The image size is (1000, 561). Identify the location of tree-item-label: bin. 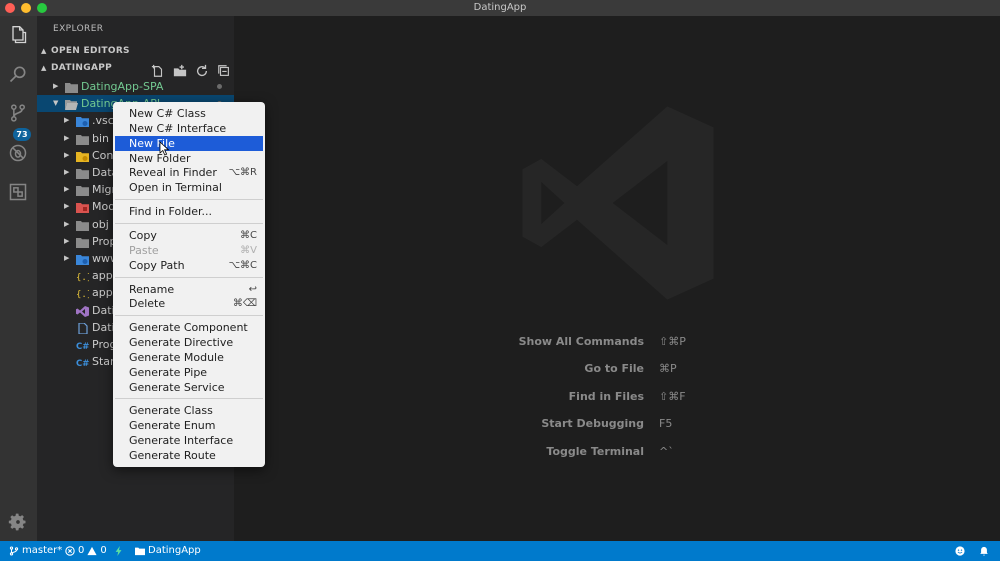
(101, 138).